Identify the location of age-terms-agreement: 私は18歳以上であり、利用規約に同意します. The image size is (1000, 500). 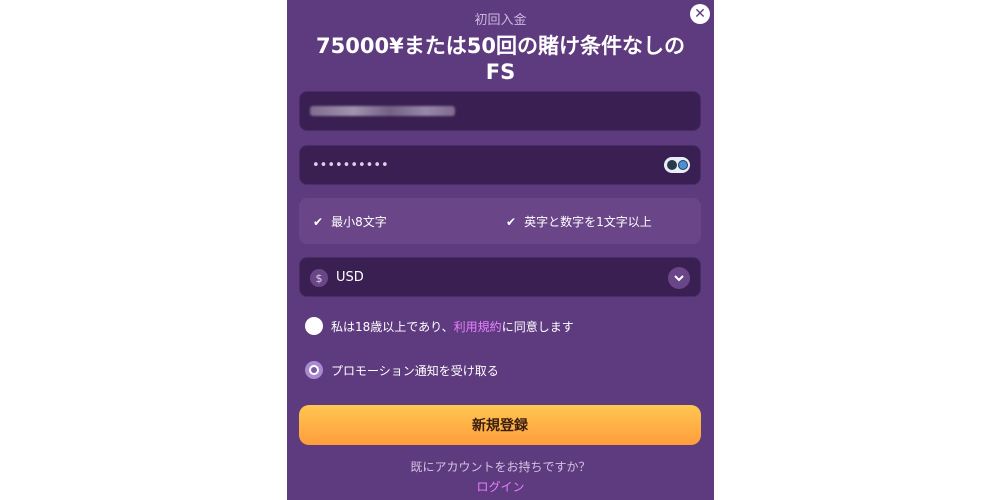
(439, 326).